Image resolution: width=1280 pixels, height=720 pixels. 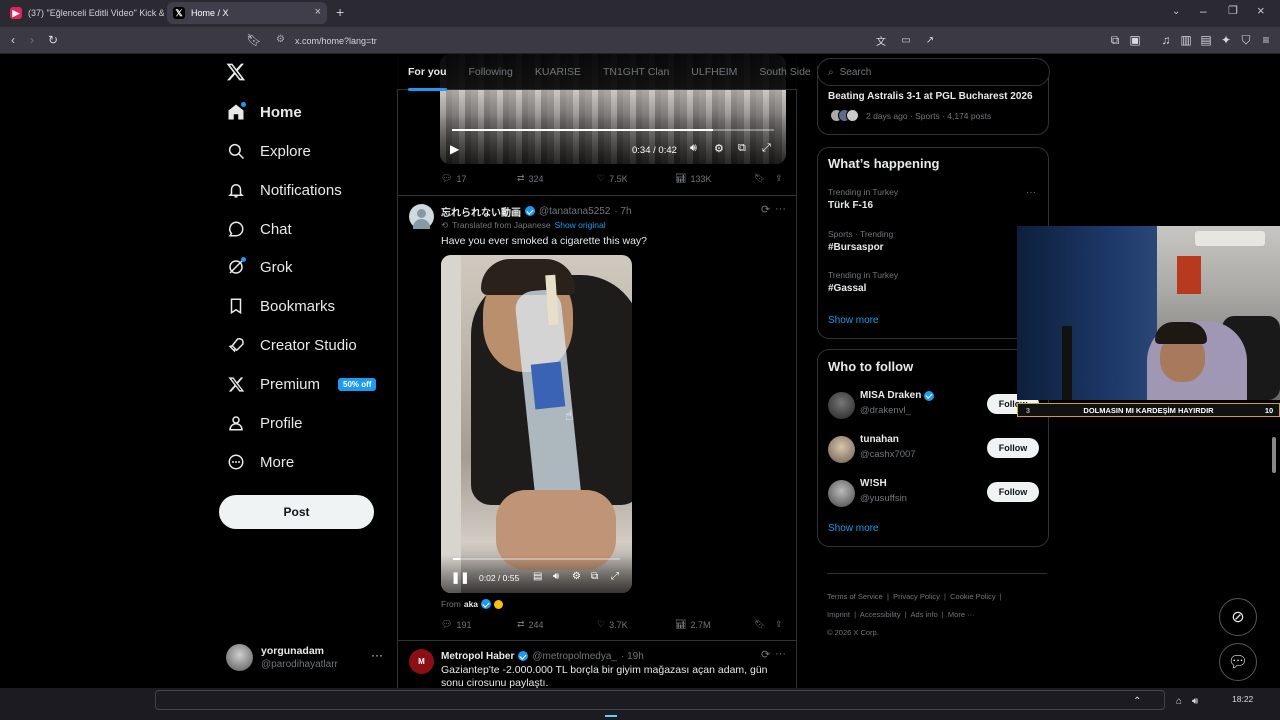 What do you see at coordinates (622, 211) in the screenshot?
I see `post-time: · 7h` at bounding box center [622, 211].